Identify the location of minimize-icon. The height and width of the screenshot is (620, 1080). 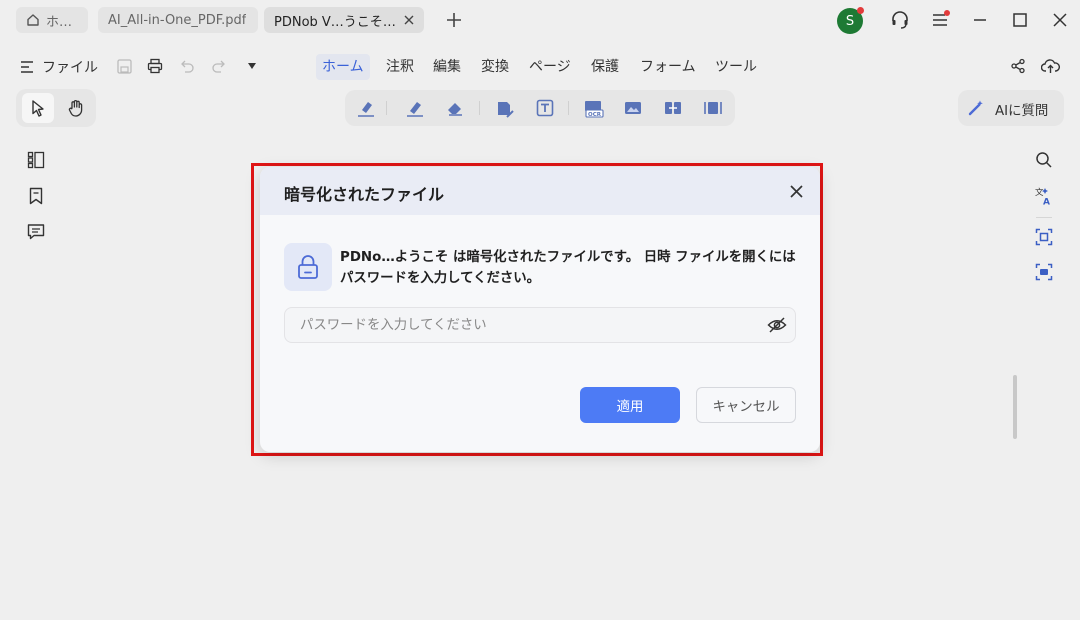
(980, 20).